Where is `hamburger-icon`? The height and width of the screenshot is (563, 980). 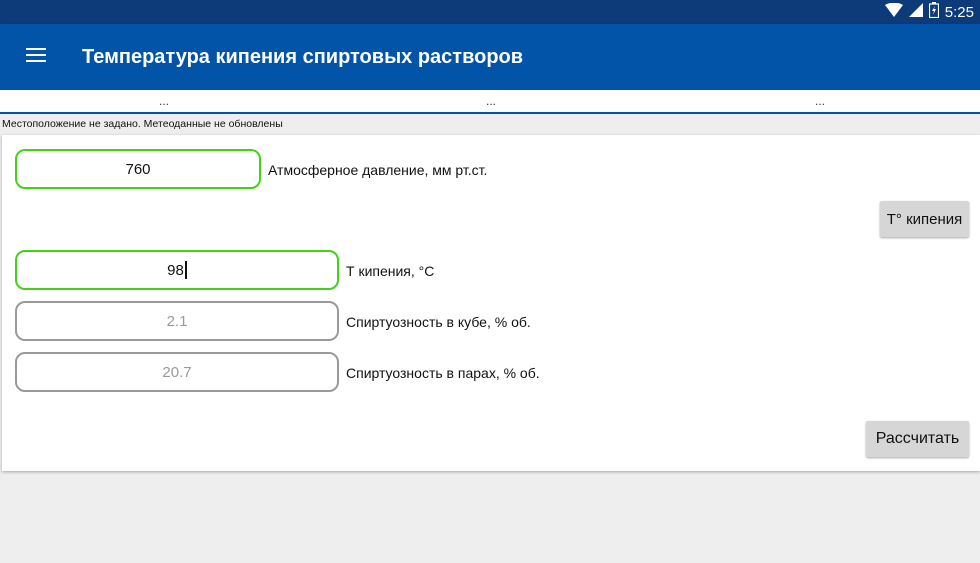 hamburger-icon is located at coordinates (36, 57).